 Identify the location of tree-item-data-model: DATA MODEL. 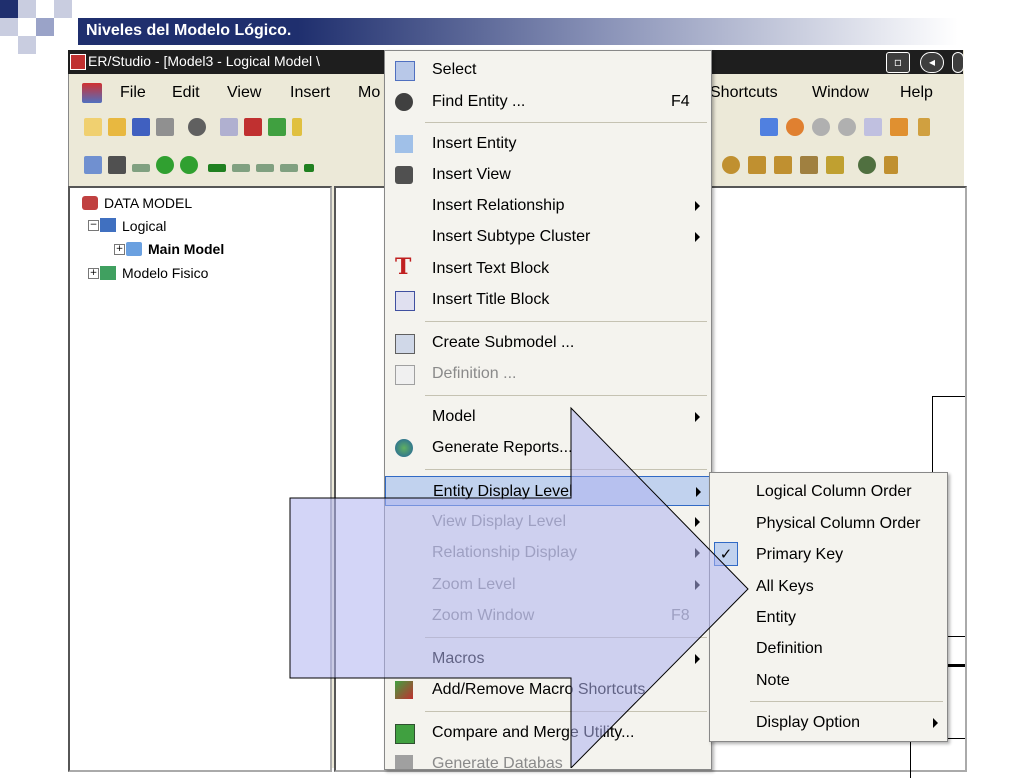
(148, 203).